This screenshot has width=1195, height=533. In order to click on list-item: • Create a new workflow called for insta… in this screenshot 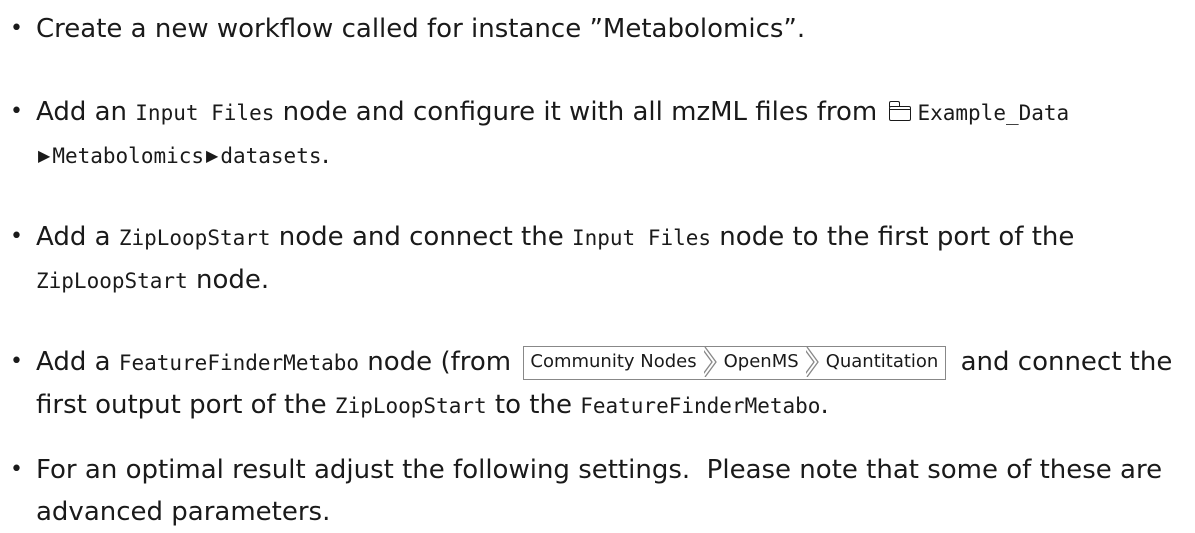, I will do `click(598, 29)`.